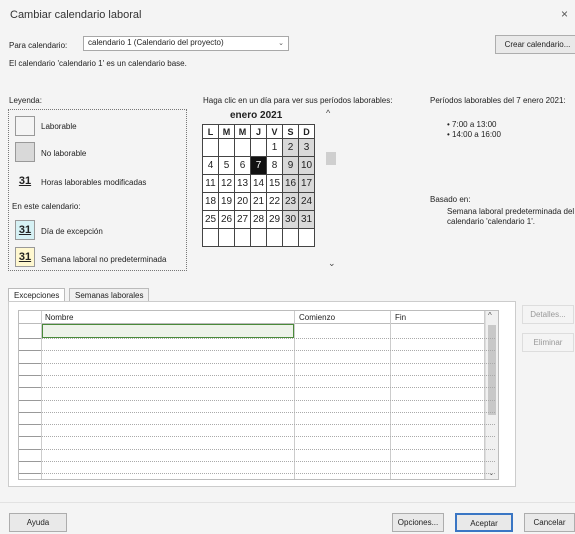  What do you see at coordinates (274, 183) in the screenshot?
I see `calendar-day: 15` at bounding box center [274, 183].